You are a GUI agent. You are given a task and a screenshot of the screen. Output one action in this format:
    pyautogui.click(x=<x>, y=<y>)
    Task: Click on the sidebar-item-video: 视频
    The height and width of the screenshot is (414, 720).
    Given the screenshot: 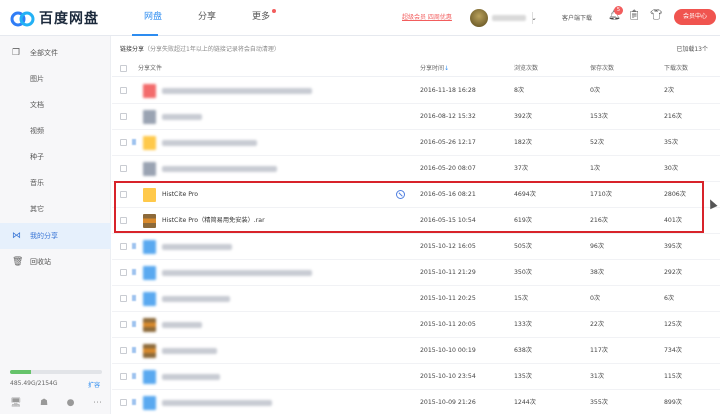 What is the action you would take?
    pyautogui.click(x=55, y=131)
    